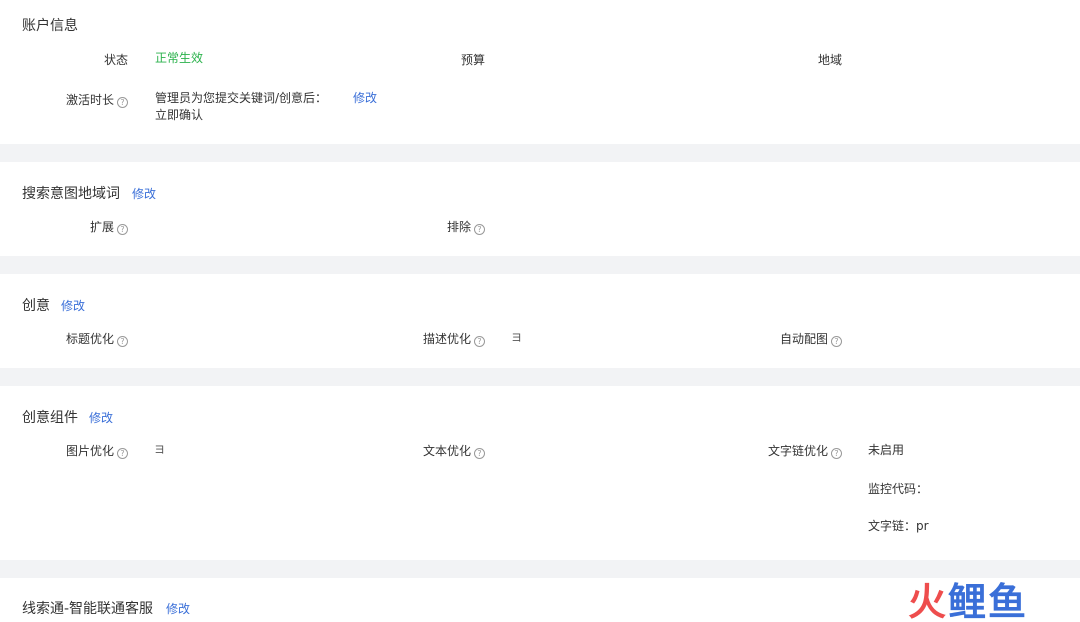 The width and height of the screenshot is (1080, 622). Describe the element at coordinates (73, 306) in the screenshot. I see `creative-edit-link: 修改` at that location.